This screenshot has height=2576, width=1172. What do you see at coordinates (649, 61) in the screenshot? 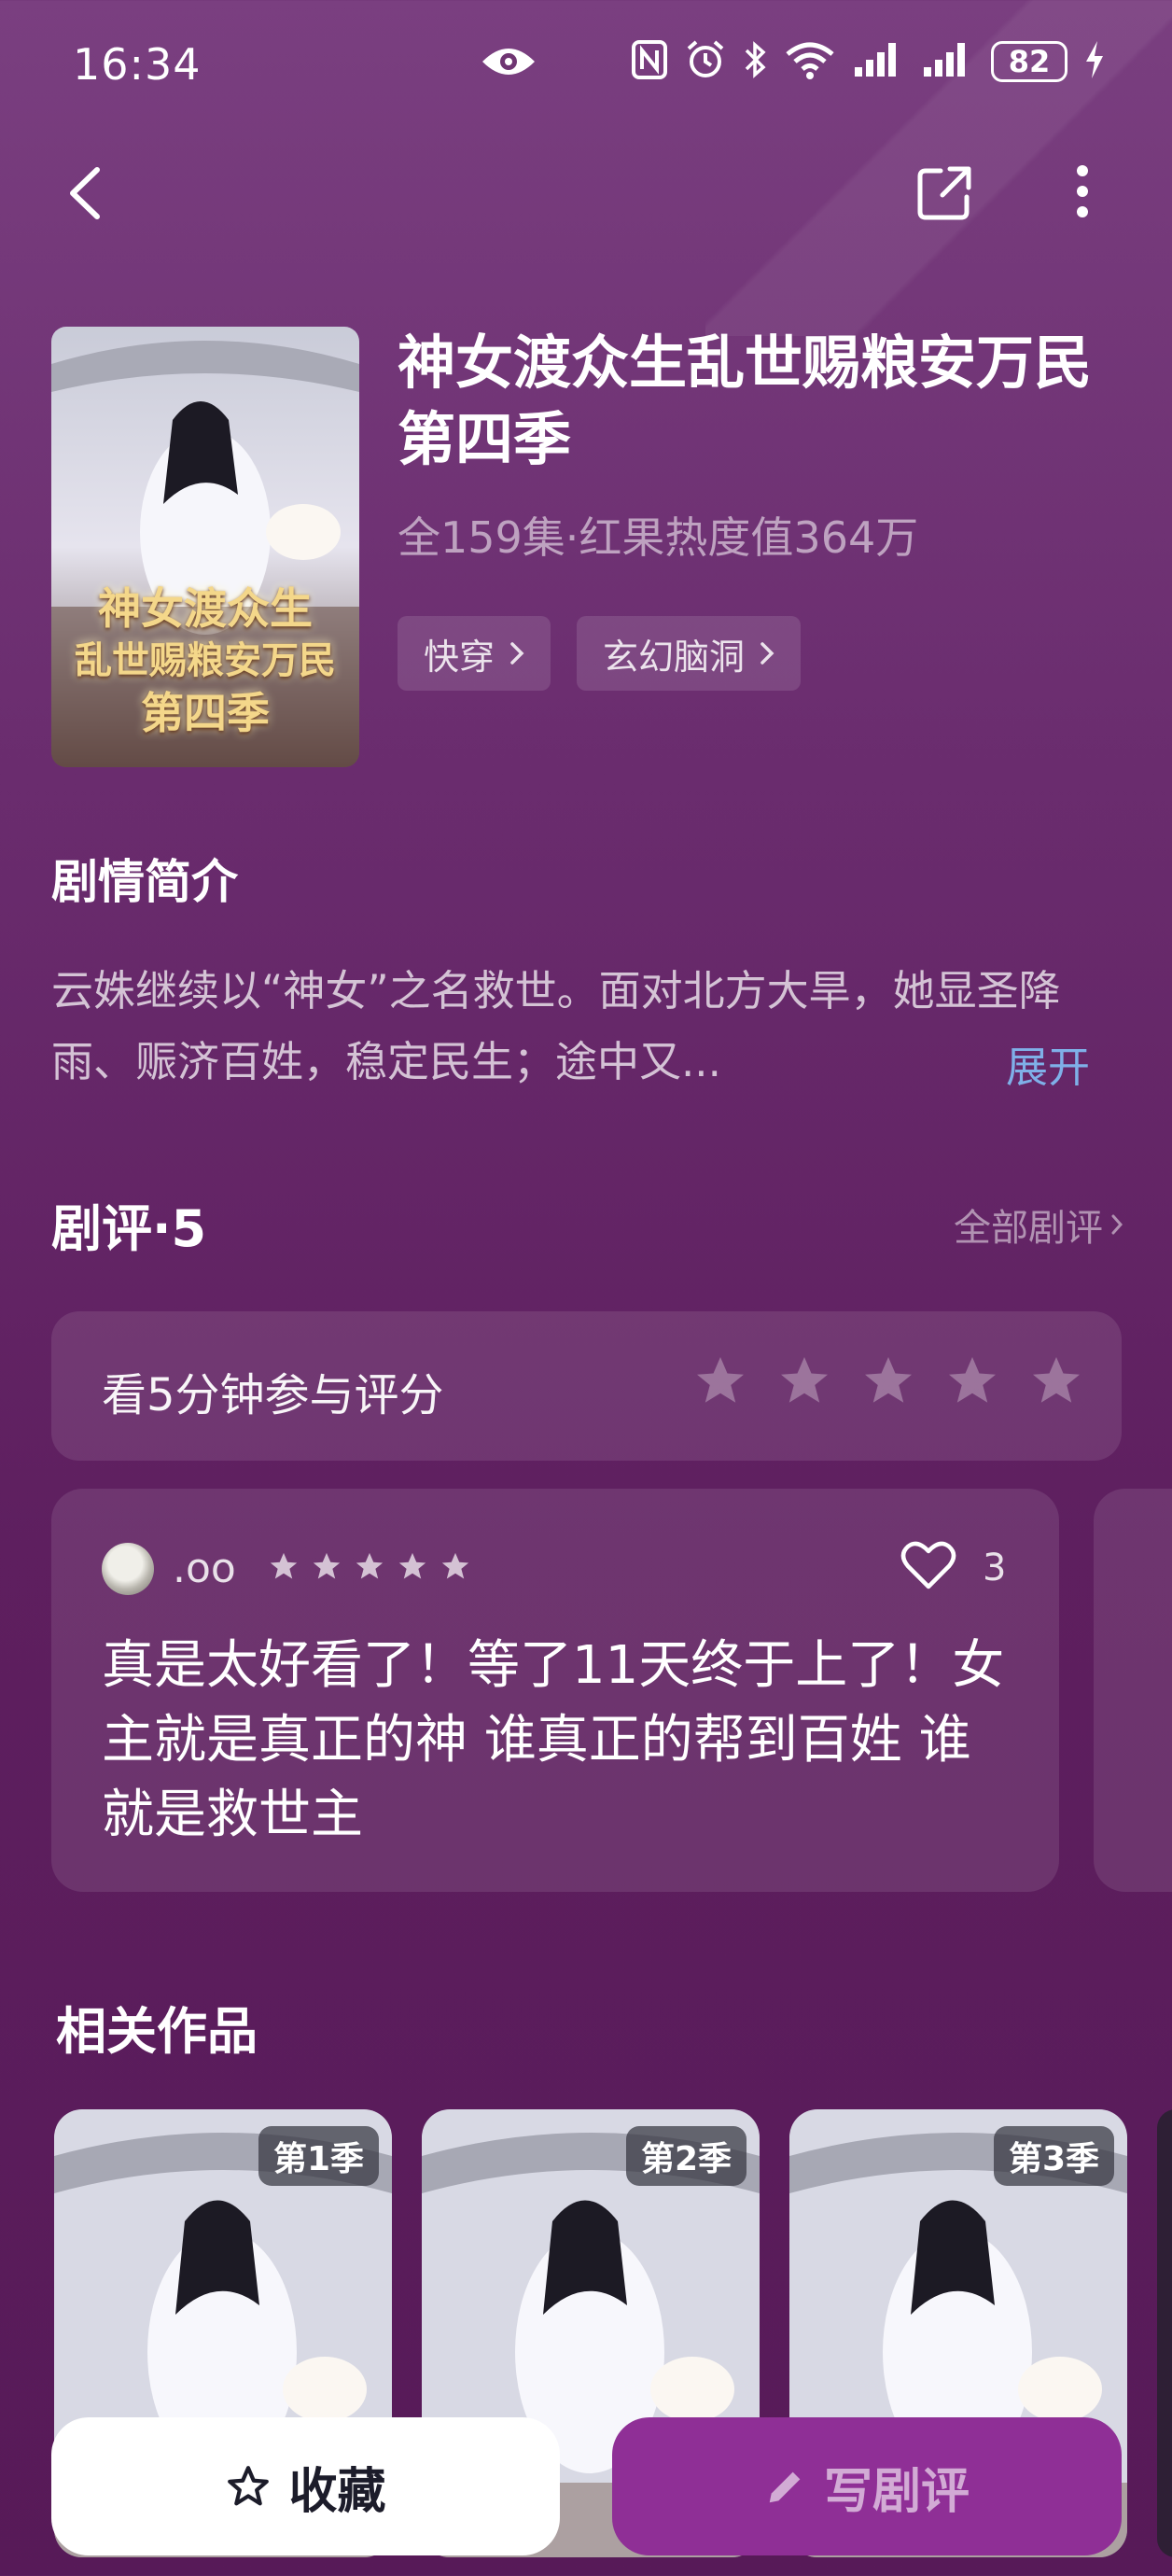
I see `nfc-icon` at bounding box center [649, 61].